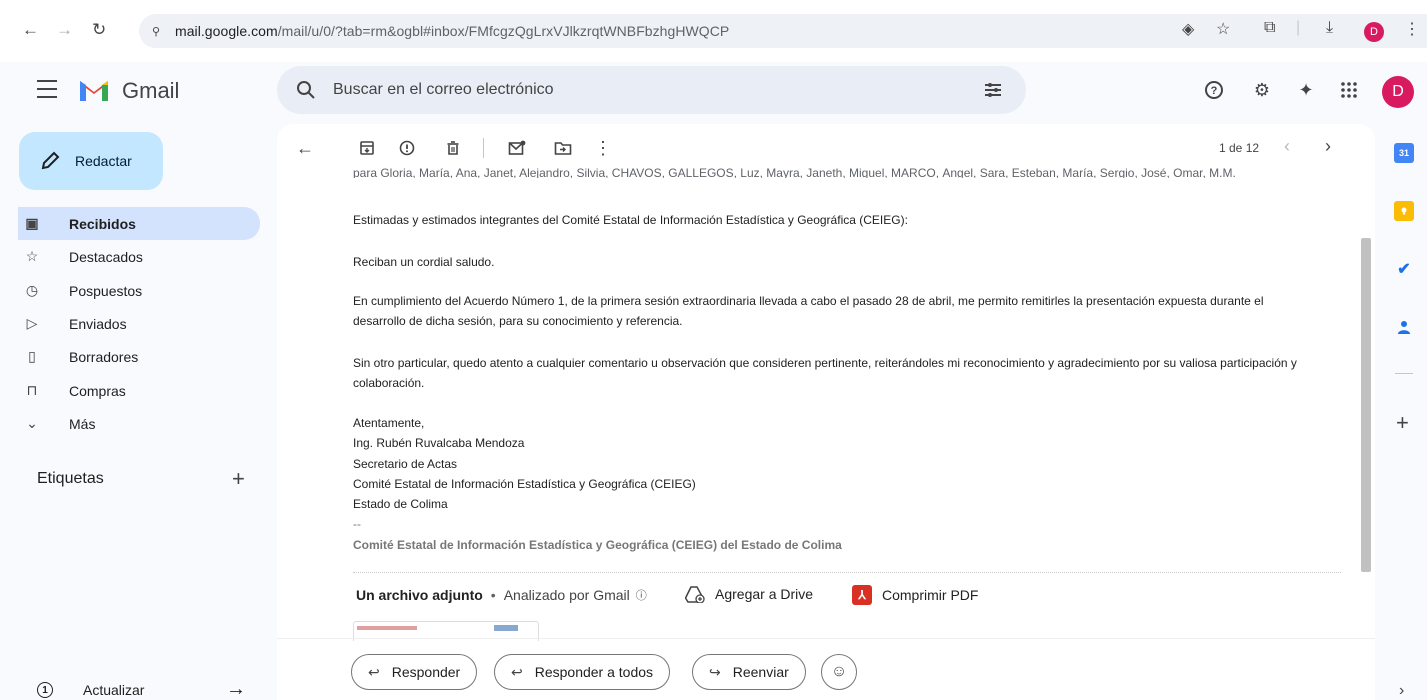  What do you see at coordinates (641, 595) in the screenshot?
I see `info-icon: ⓘ` at bounding box center [641, 595].